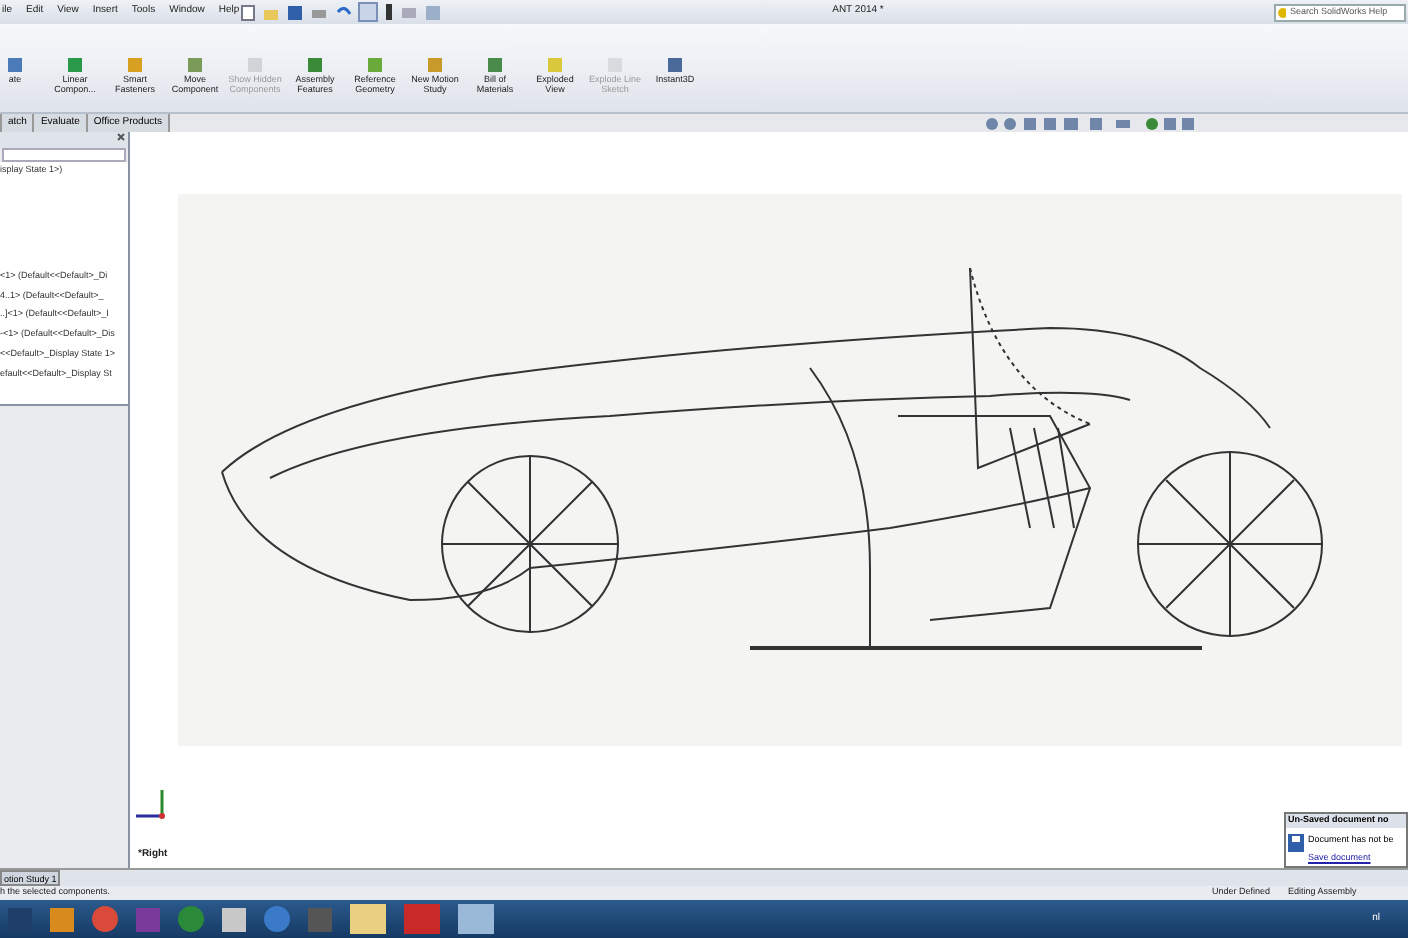 The width and height of the screenshot is (1408, 938). Describe the element at coordinates (1089, 123) in the screenshot. I see `view-toolbar-drawing` at that location.